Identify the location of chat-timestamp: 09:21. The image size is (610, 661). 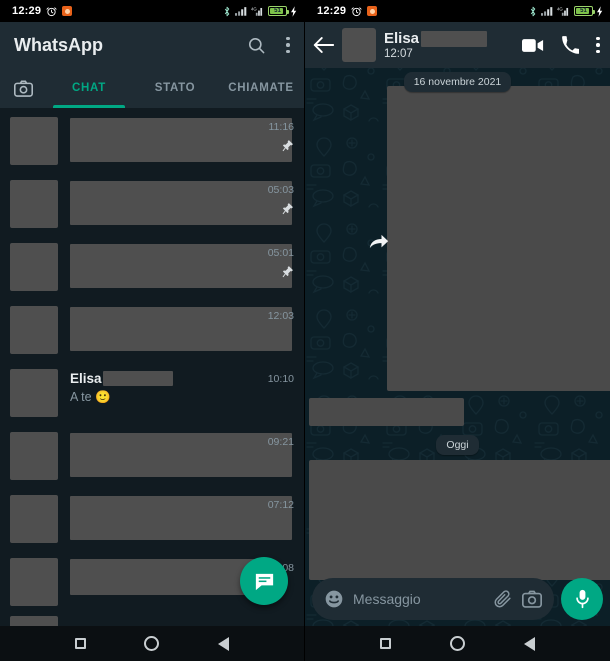
(280, 442).